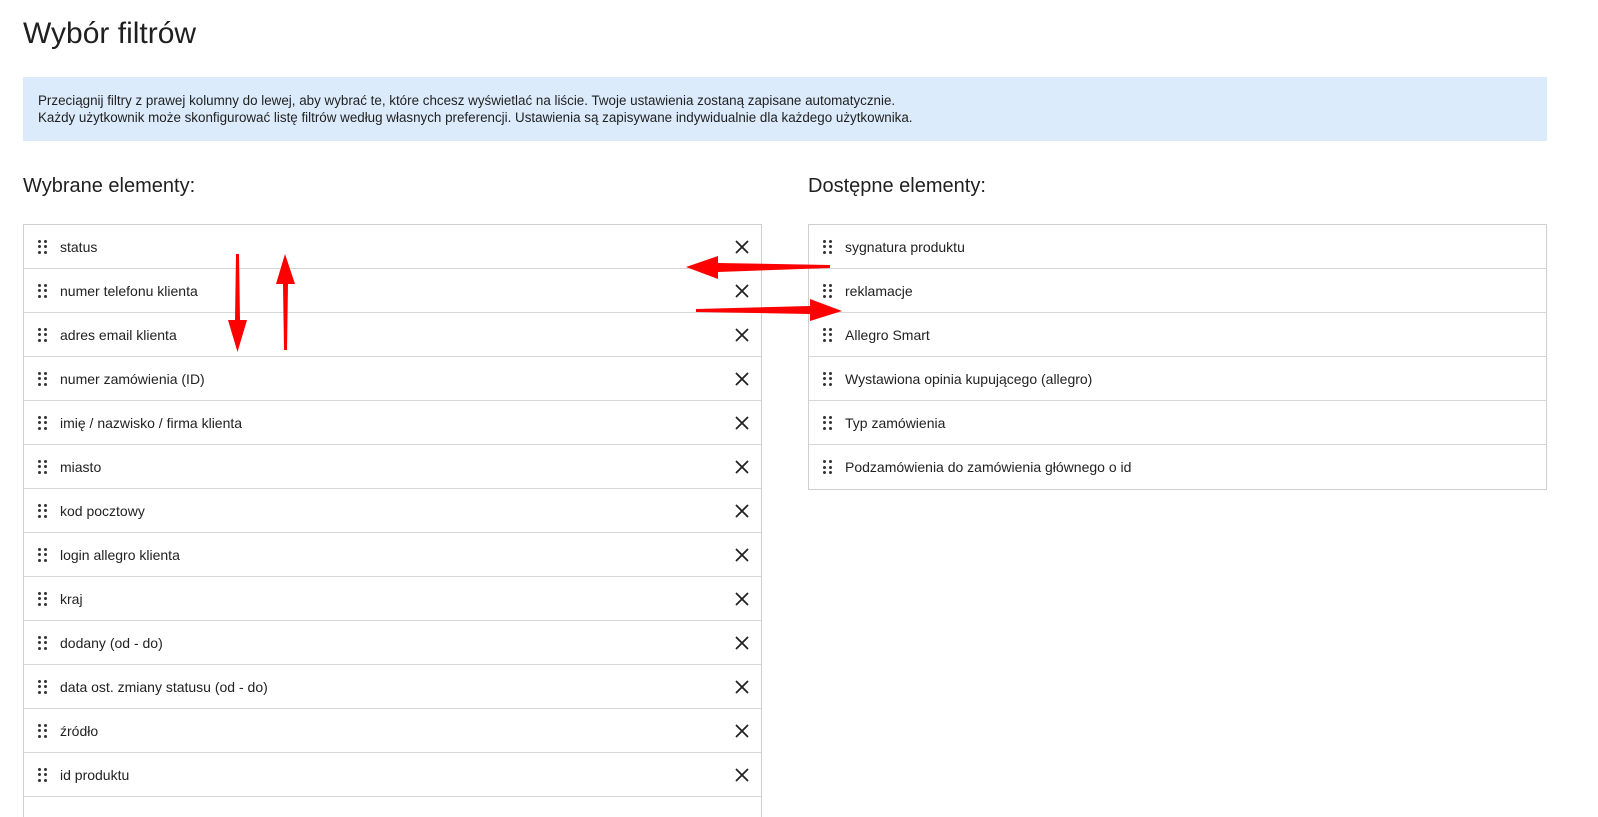 The height and width of the screenshot is (817, 1598). Describe the element at coordinates (392, 599) in the screenshot. I see `selected-filter-item: kraj` at that location.